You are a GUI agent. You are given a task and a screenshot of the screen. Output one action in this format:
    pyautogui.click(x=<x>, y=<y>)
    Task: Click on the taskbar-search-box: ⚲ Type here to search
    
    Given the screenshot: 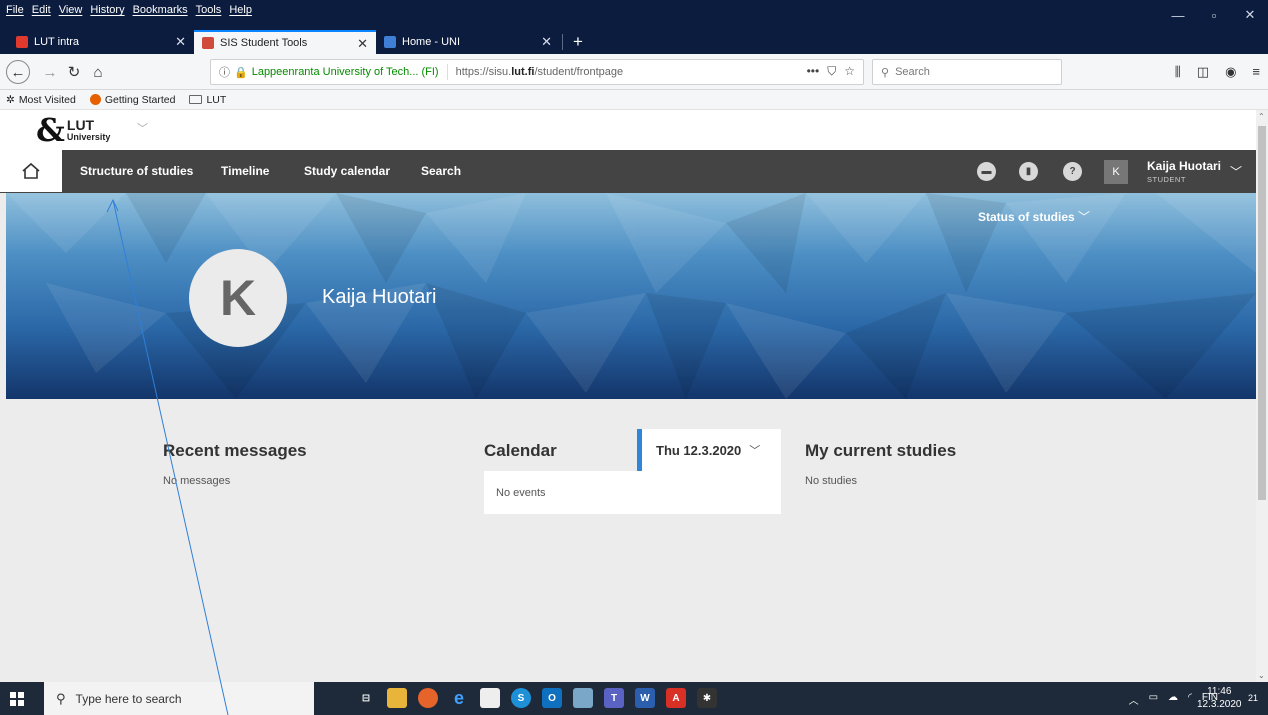 What is the action you would take?
    pyautogui.click(x=179, y=698)
    